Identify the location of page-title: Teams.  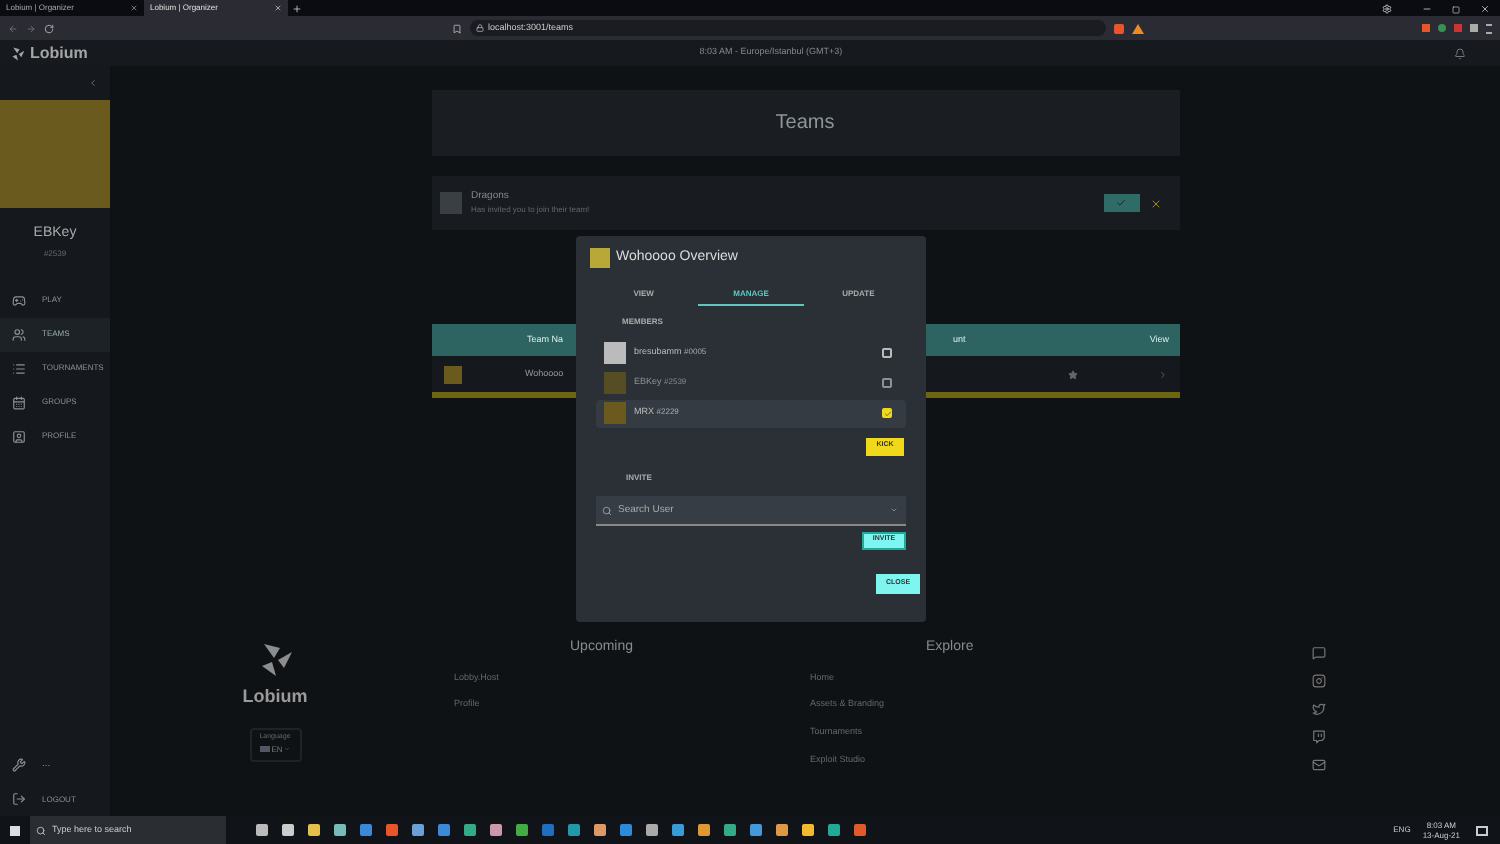
(805, 124).